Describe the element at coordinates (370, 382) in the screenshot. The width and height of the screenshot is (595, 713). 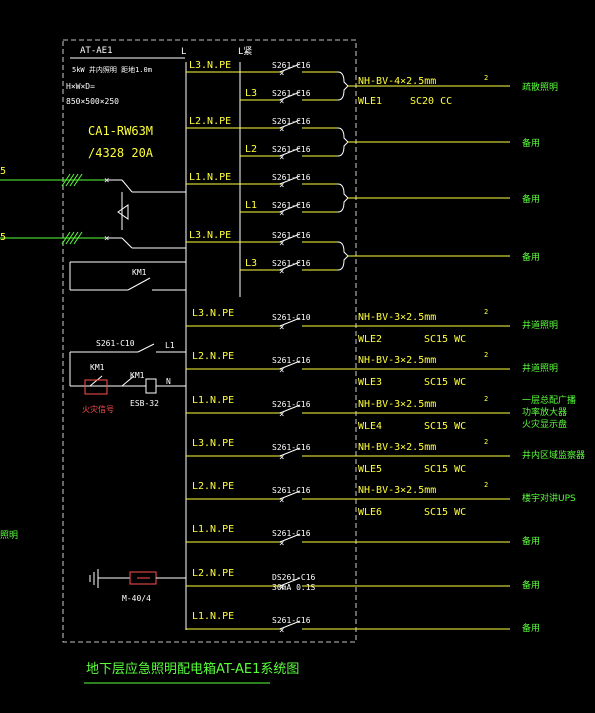
I see `circuit-id: WLE3` at that location.